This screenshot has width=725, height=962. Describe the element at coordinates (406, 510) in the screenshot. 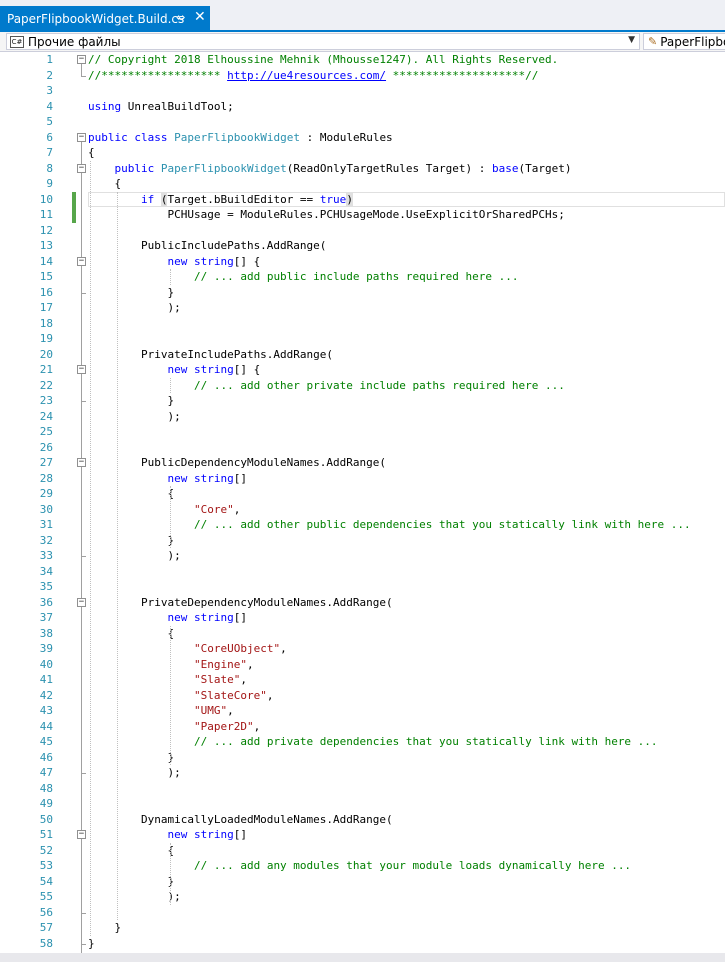

I see `code-line: "Core",` at that location.